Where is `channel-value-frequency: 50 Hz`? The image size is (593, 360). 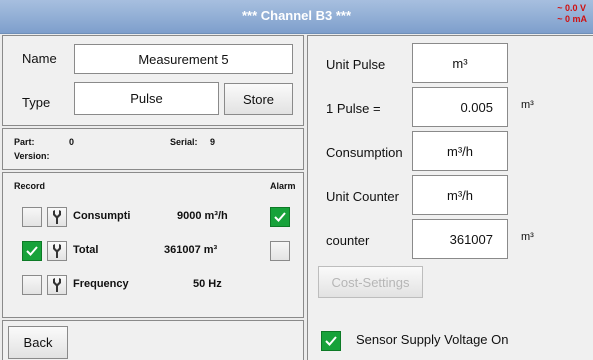
channel-value-frequency: 50 Hz is located at coordinates (207, 284).